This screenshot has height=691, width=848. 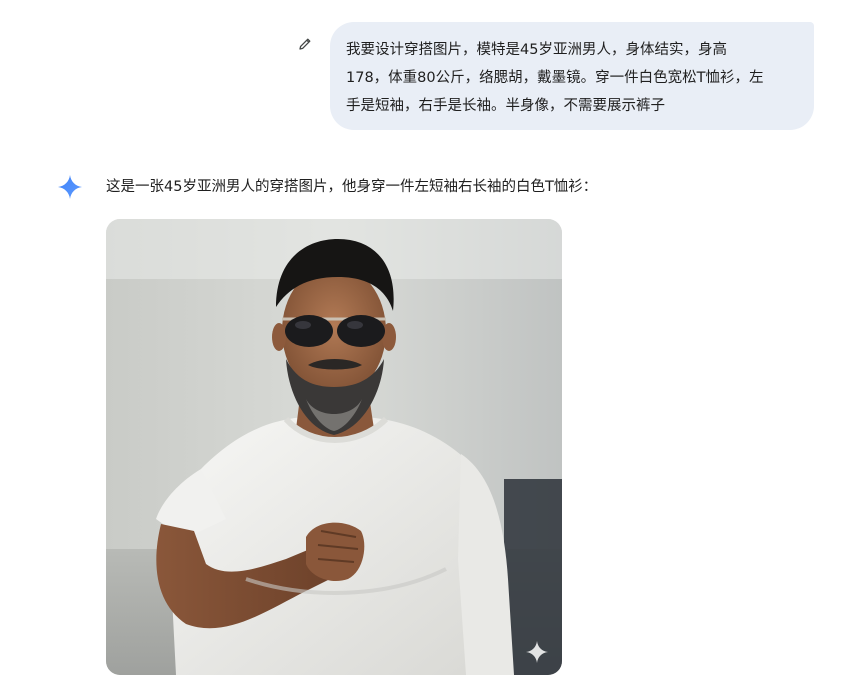 I want to click on user-message-line: 我要设计穿搭图片，模特是45岁亚洲男人，身体结实，身高, so click(x=536, y=50).